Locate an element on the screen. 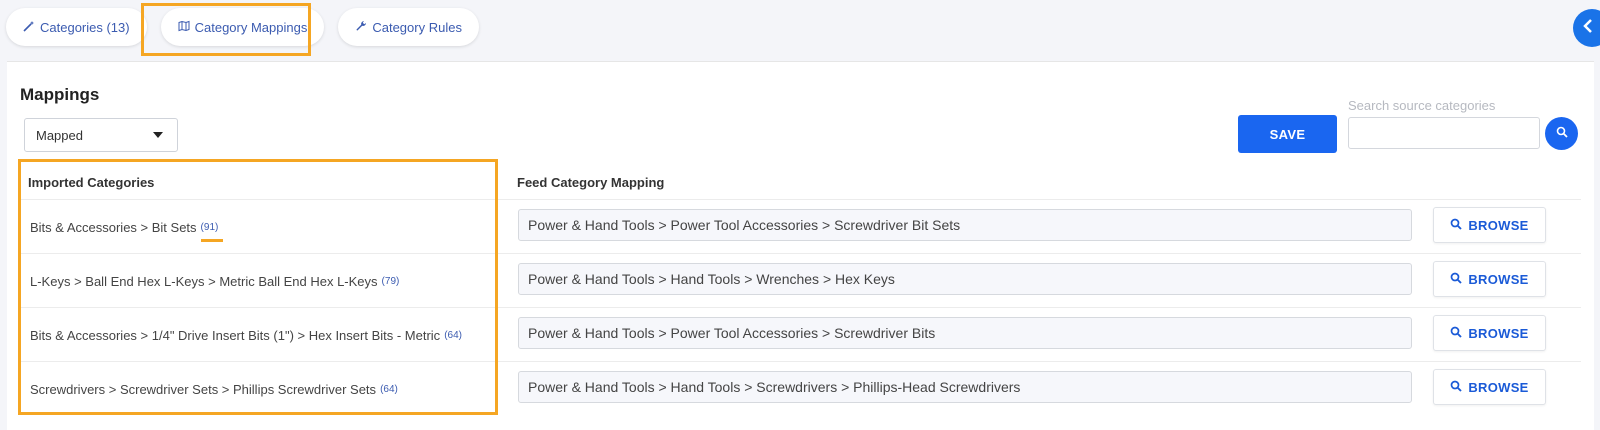  caret-down-icon is located at coordinates (158, 135).